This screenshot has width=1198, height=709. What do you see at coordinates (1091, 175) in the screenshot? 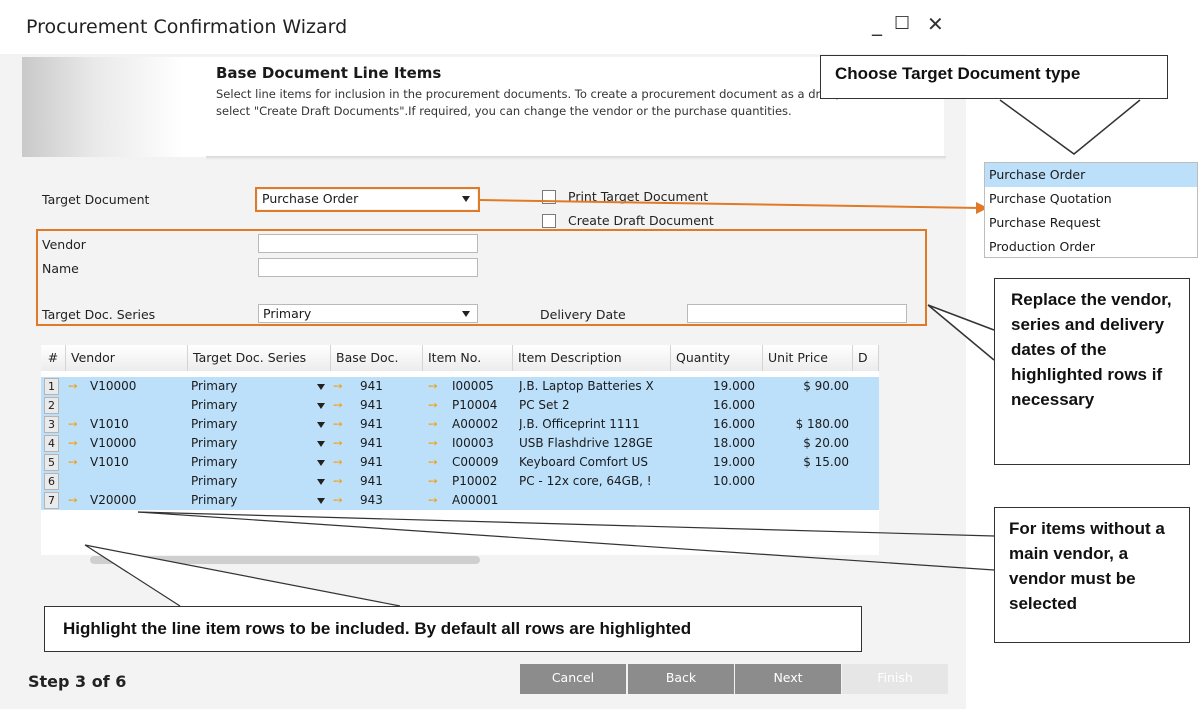
I see `option-purchase-order: Purchase Order` at bounding box center [1091, 175].